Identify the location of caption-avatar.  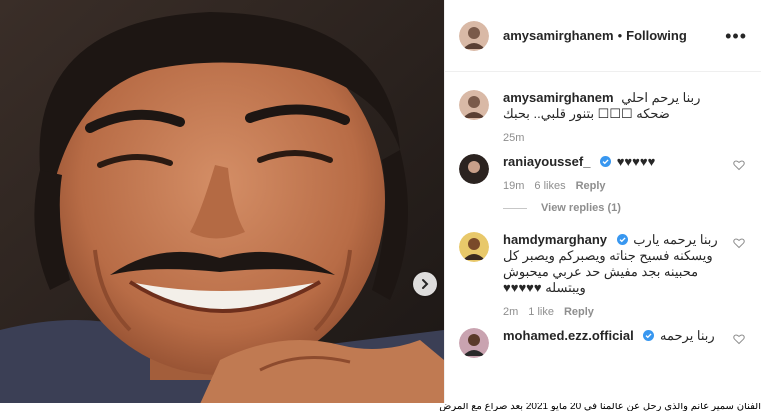
(474, 105).